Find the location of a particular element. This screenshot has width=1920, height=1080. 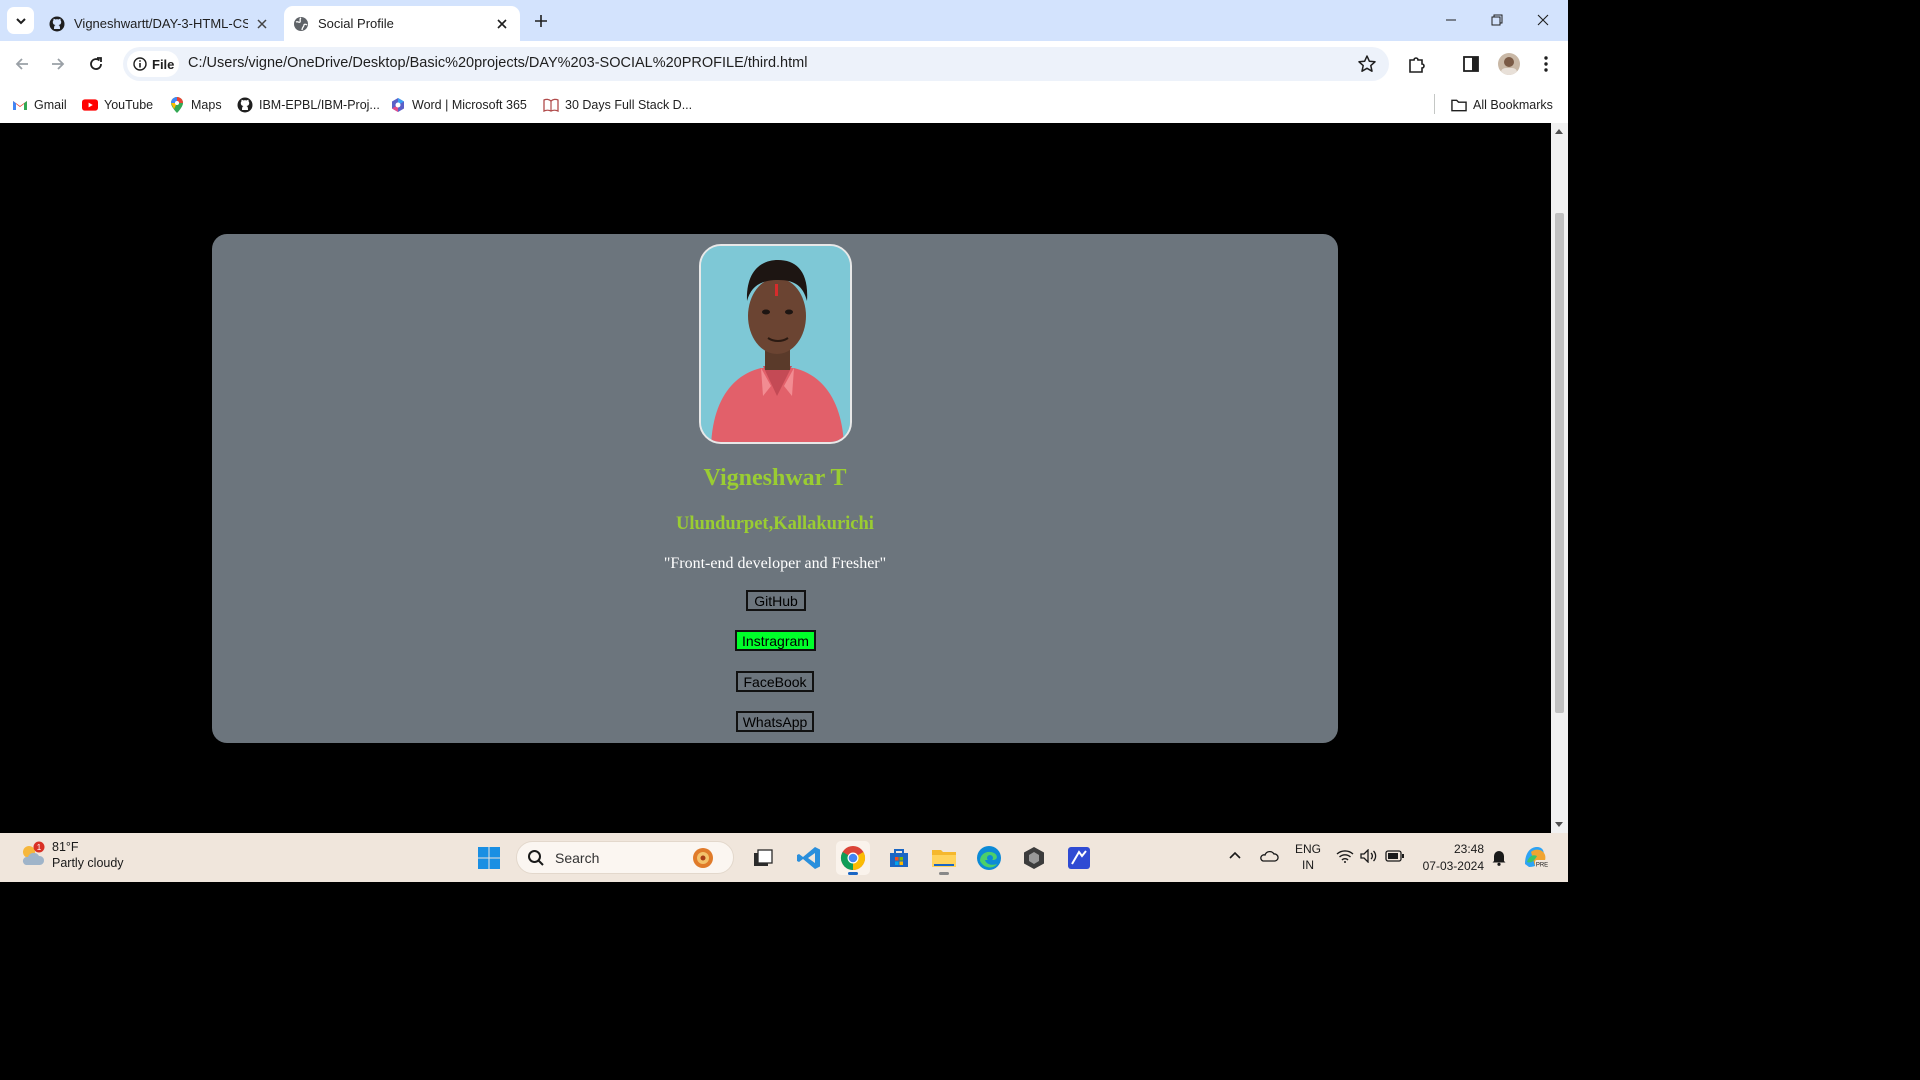

new-tab-button is located at coordinates (541, 21).